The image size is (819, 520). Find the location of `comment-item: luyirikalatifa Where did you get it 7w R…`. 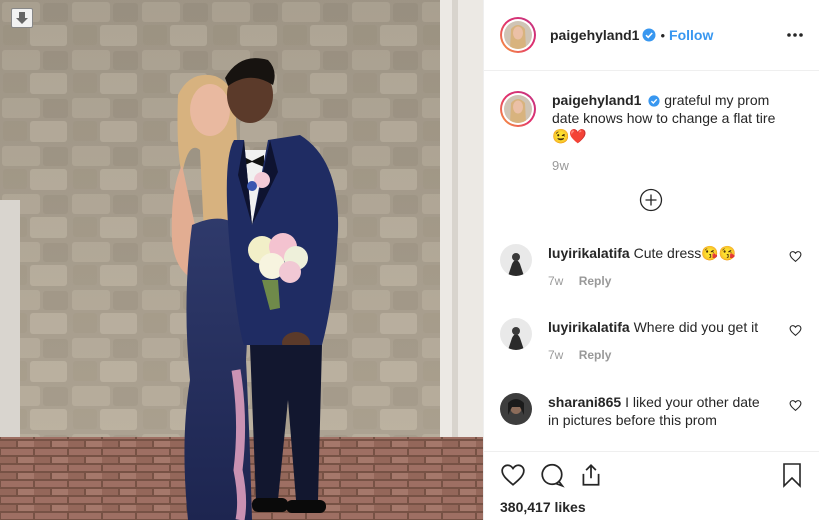

comment-item: luyirikalatifa Where did you get it 7w R… is located at coordinates (652, 341).